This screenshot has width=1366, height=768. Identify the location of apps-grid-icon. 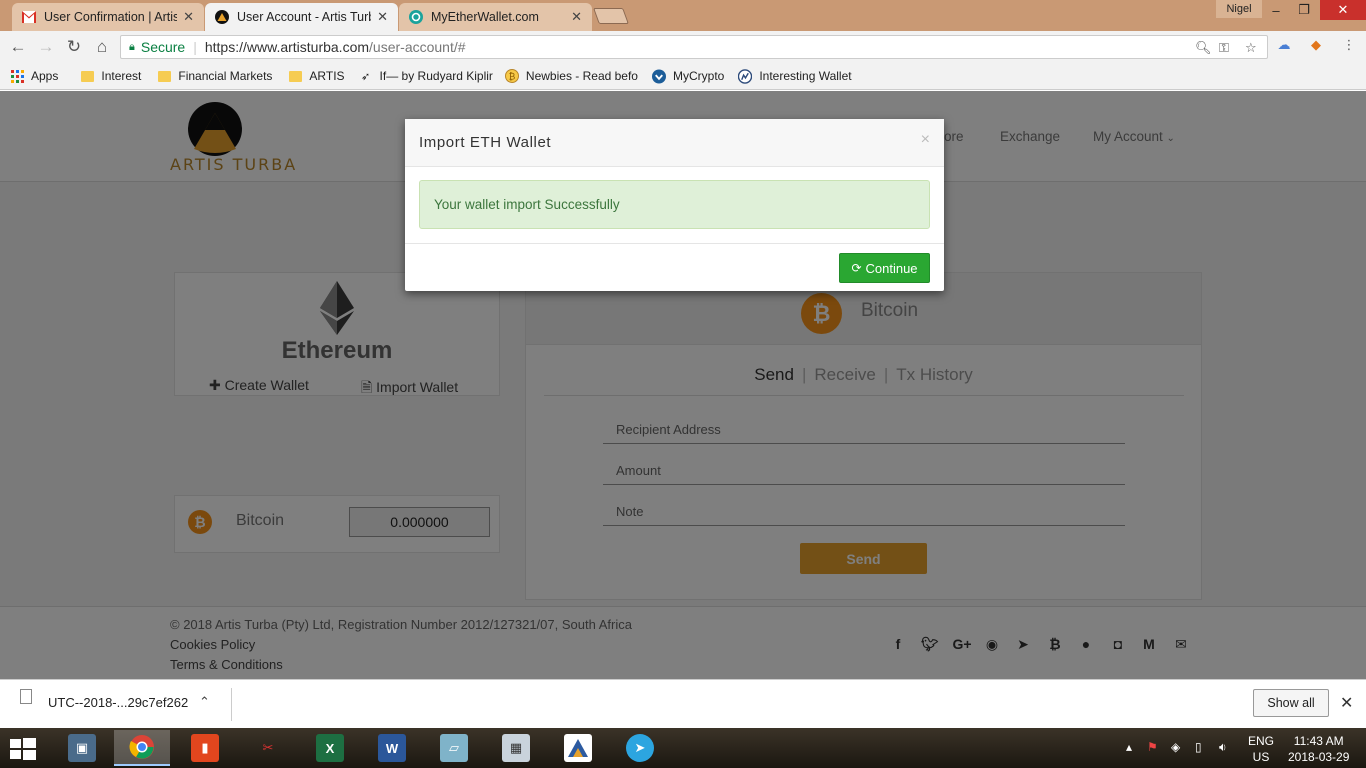
(17, 76).